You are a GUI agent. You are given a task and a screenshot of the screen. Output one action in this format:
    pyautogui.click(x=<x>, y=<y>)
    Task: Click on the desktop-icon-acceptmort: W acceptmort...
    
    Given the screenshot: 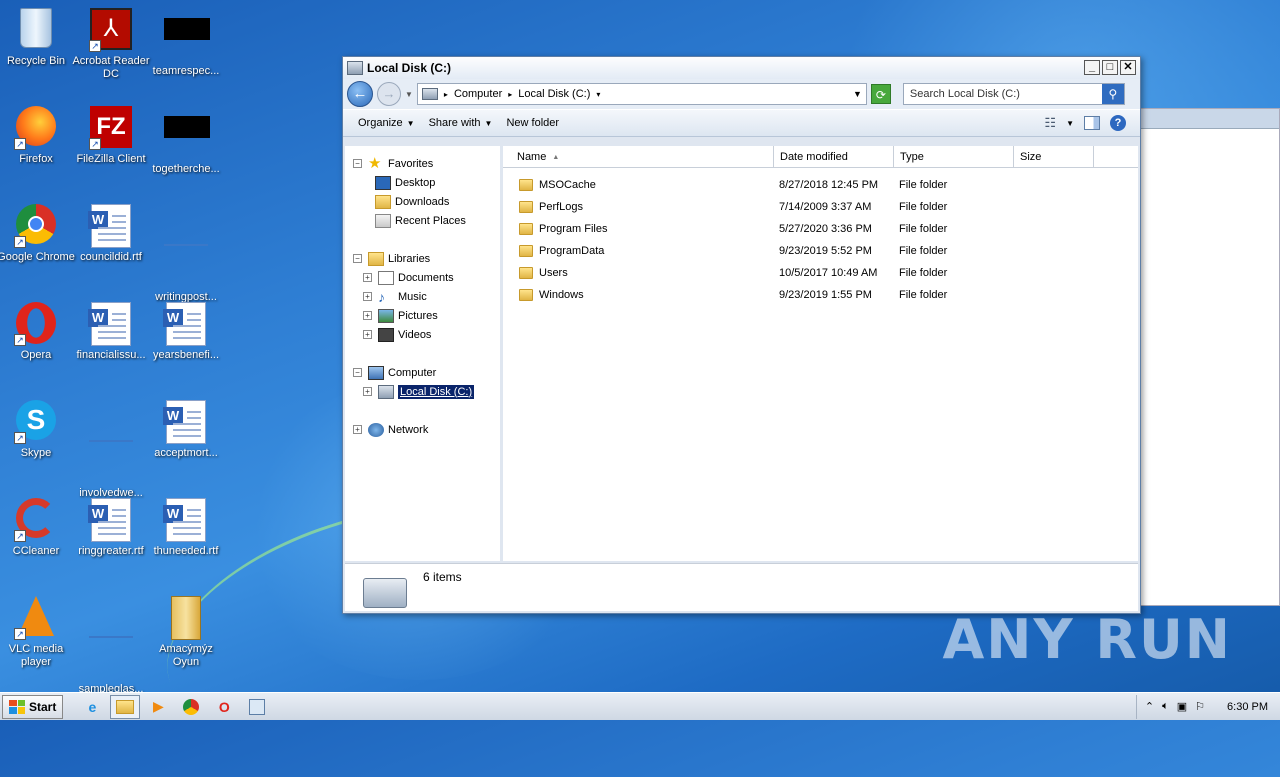 What is the action you would take?
    pyautogui.click(x=186, y=430)
    